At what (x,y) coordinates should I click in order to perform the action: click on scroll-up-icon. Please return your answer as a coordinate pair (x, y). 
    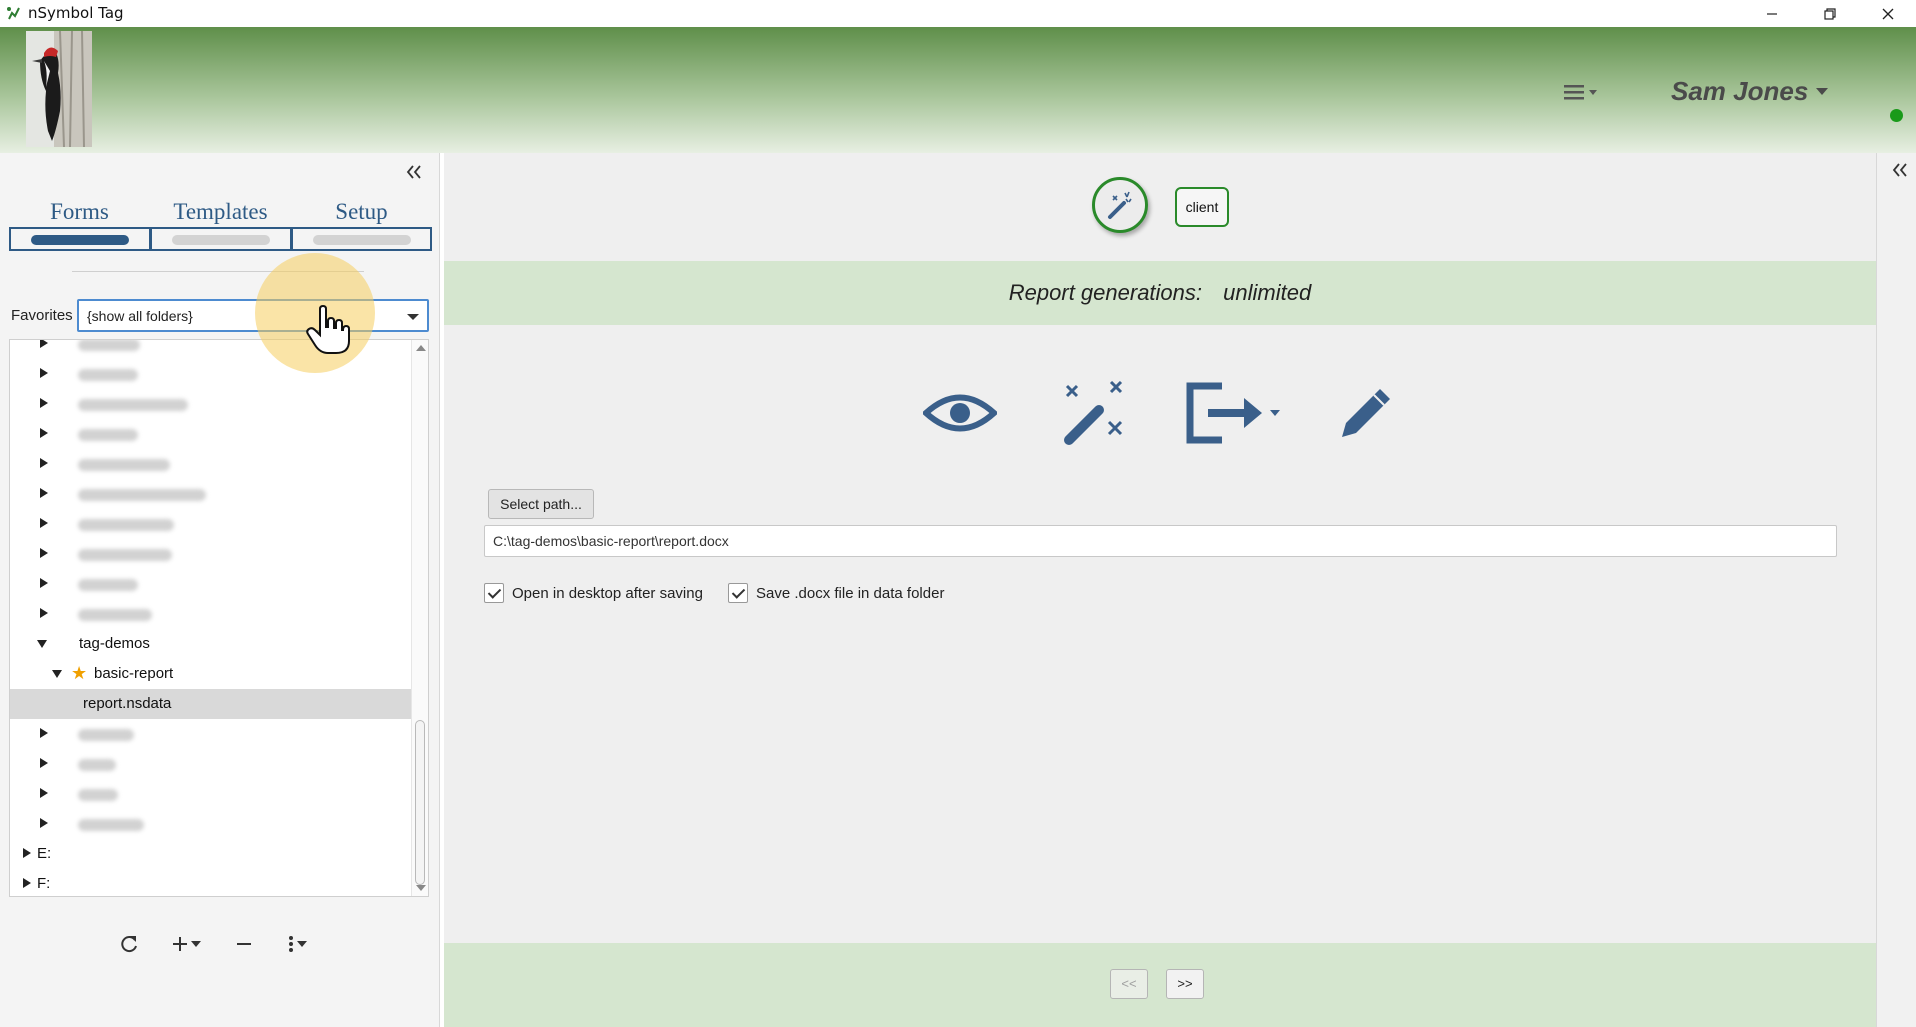
    Looking at the image, I should click on (421, 348).